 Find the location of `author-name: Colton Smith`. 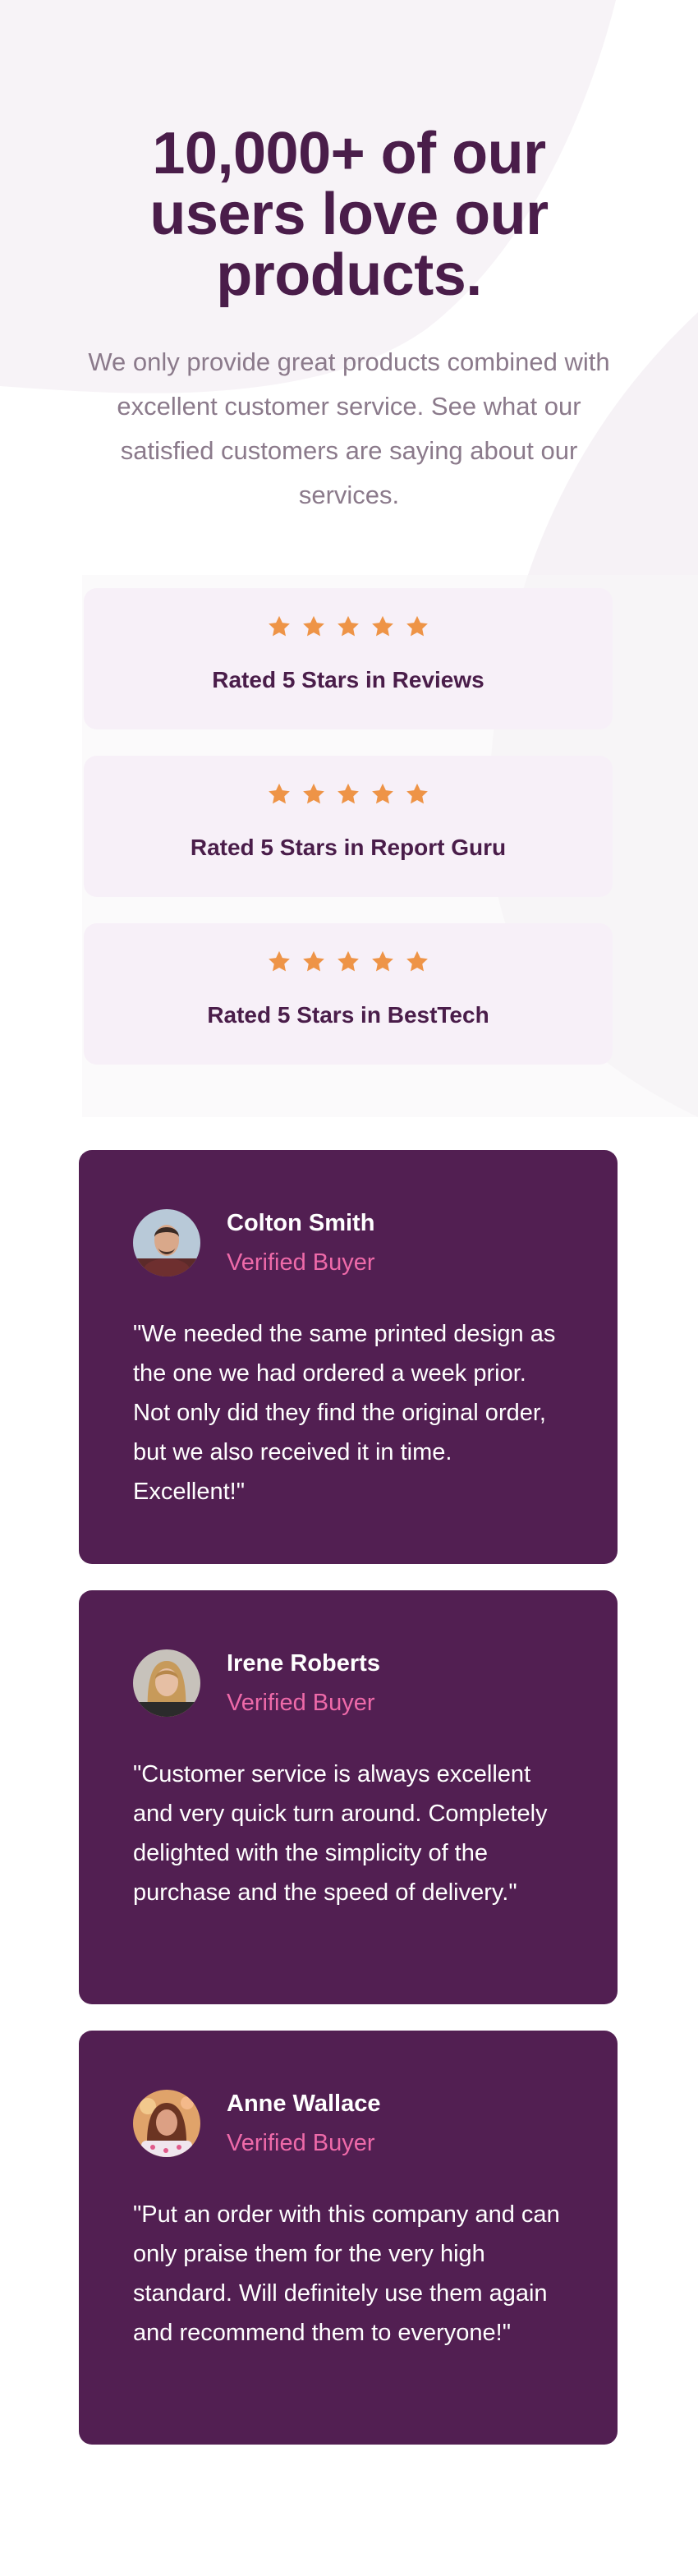

author-name: Colton Smith is located at coordinates (301, 1223).